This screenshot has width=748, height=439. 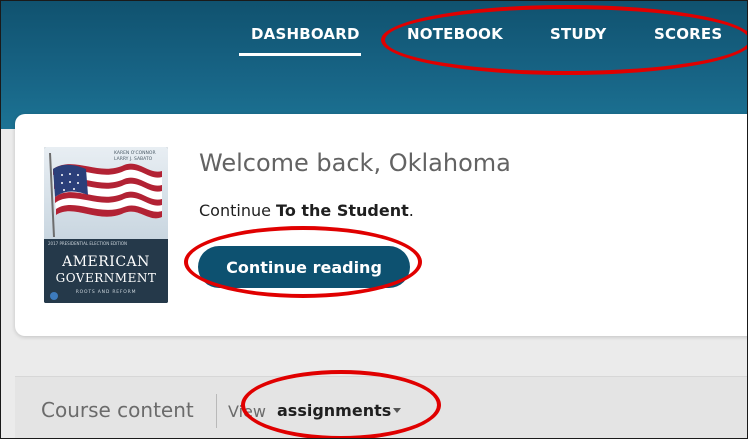 What do you see at coordinates (578, 34) in the screenshot?
I see `tab-study: STUDY` at bounding box center [578, 34].